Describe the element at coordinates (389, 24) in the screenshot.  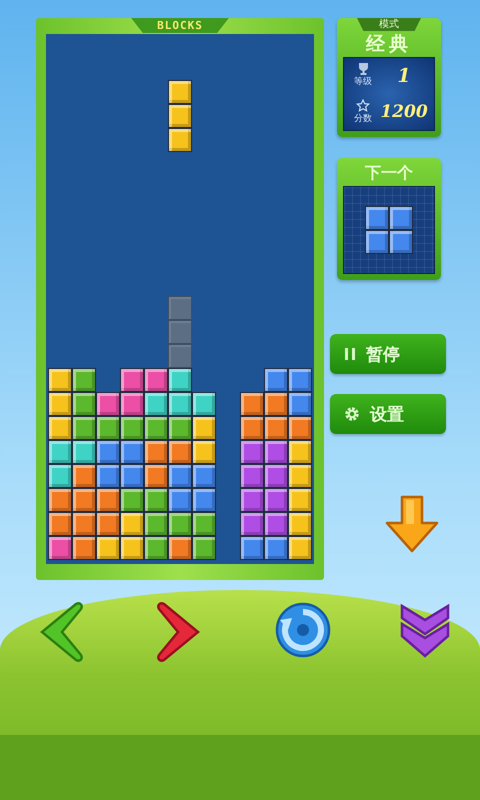
I see `mode-label: 模式` at that location.